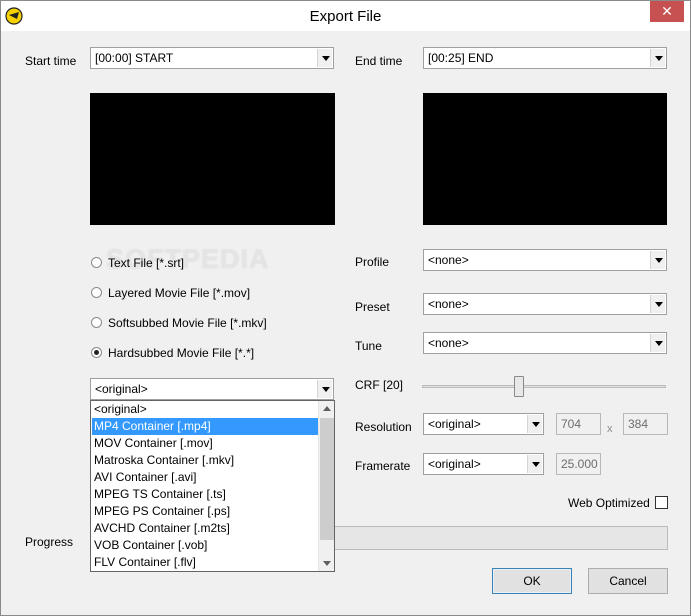 This screenshot has height=616, width=691. What do you see at coordinates (545, 260) in the screenshot?
I see `profile-select: <none>` at bounding box center [545, 260].